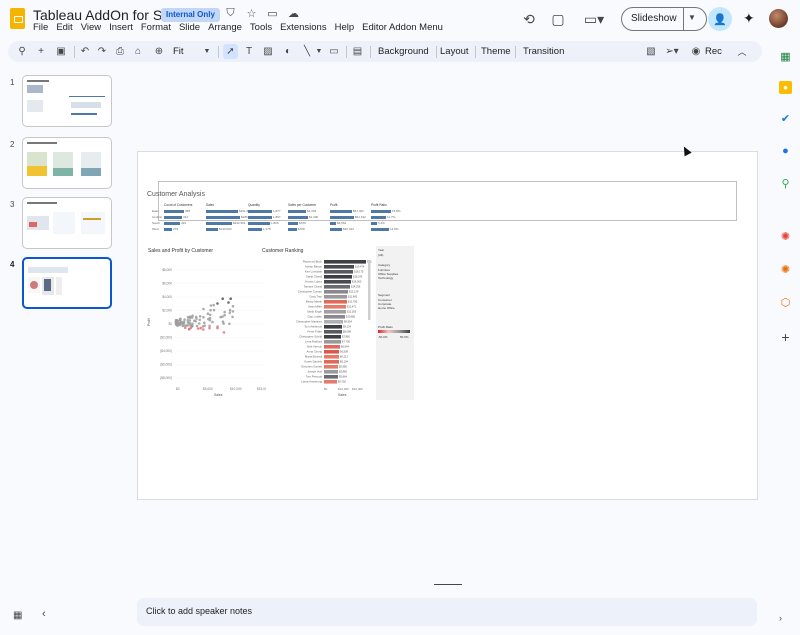 The image size is (800, 635). I want to click on ranking-scrollbar, so click(369, 290).